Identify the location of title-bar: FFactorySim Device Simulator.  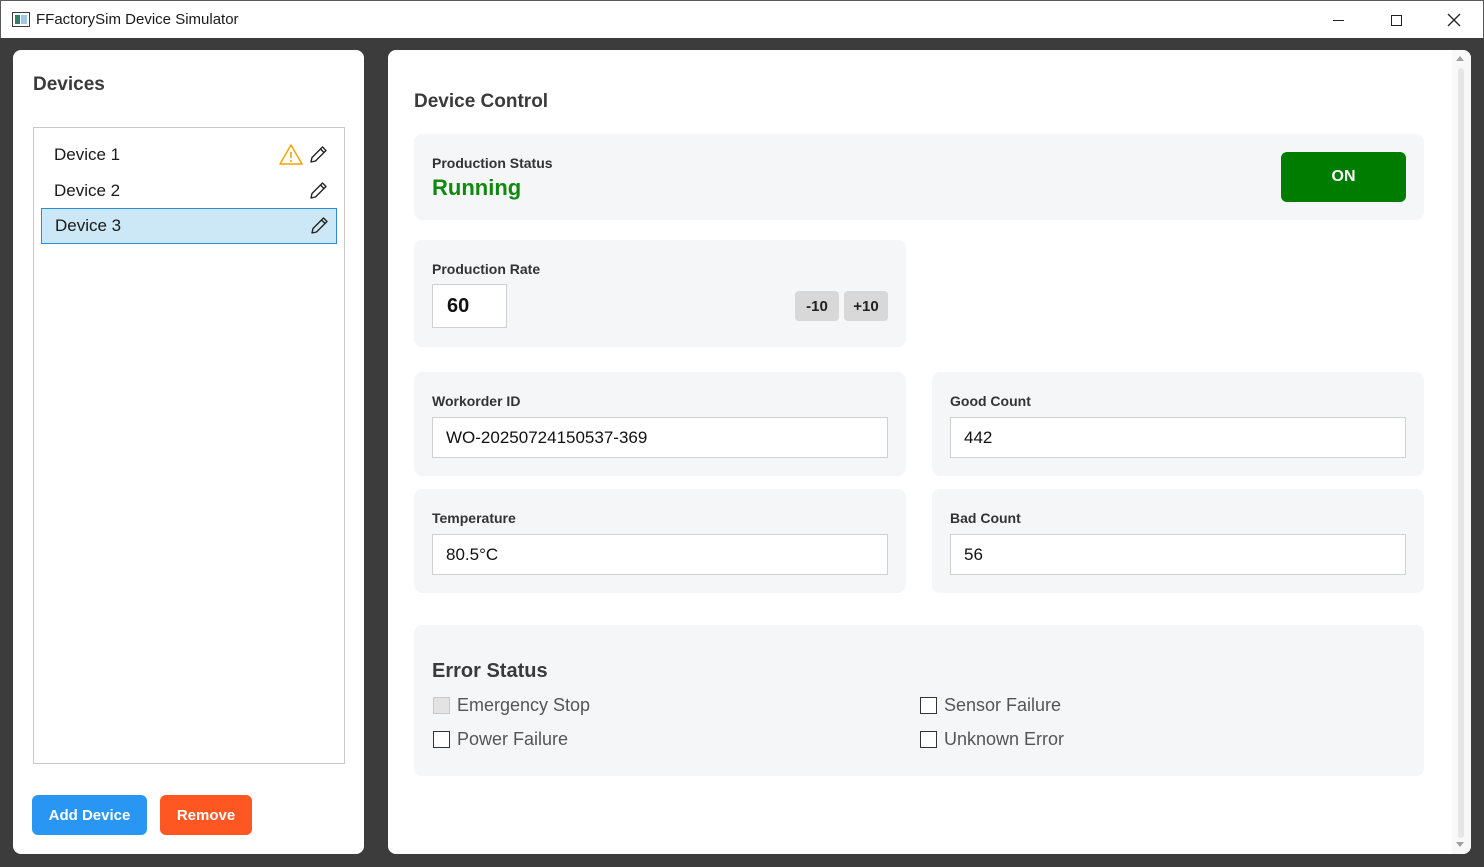
(742, 19).